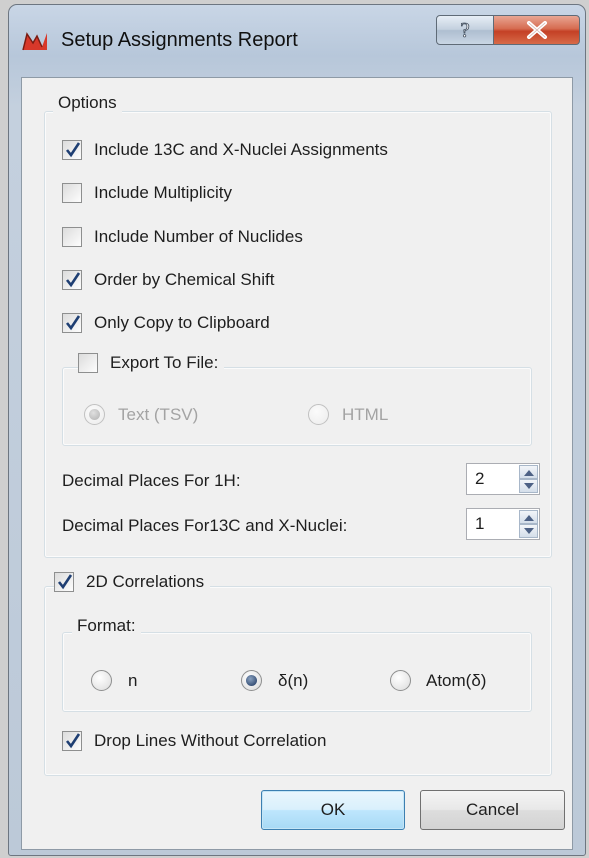 The image size is (589, 858). I want to click on decimal-1h-spinbox: 2, so click(503, 479).